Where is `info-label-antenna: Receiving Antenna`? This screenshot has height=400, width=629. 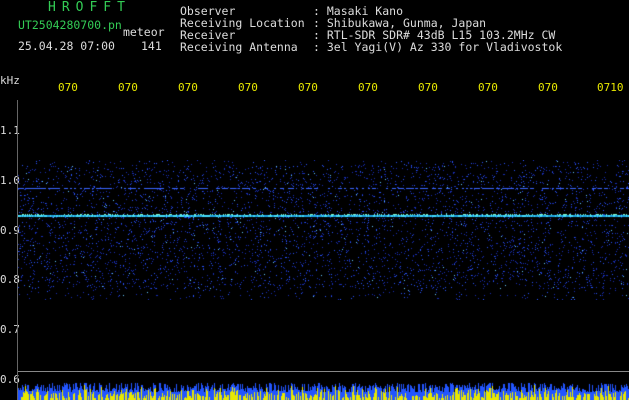 info-label-antenna: Receiving Antenna is located at coordinates (239, 47).